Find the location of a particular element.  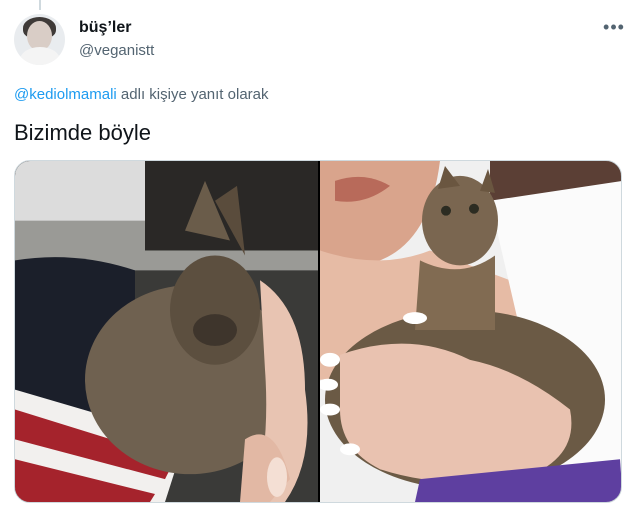

tweet-text: Bizimde böyle is located at coordinates (82, 132).